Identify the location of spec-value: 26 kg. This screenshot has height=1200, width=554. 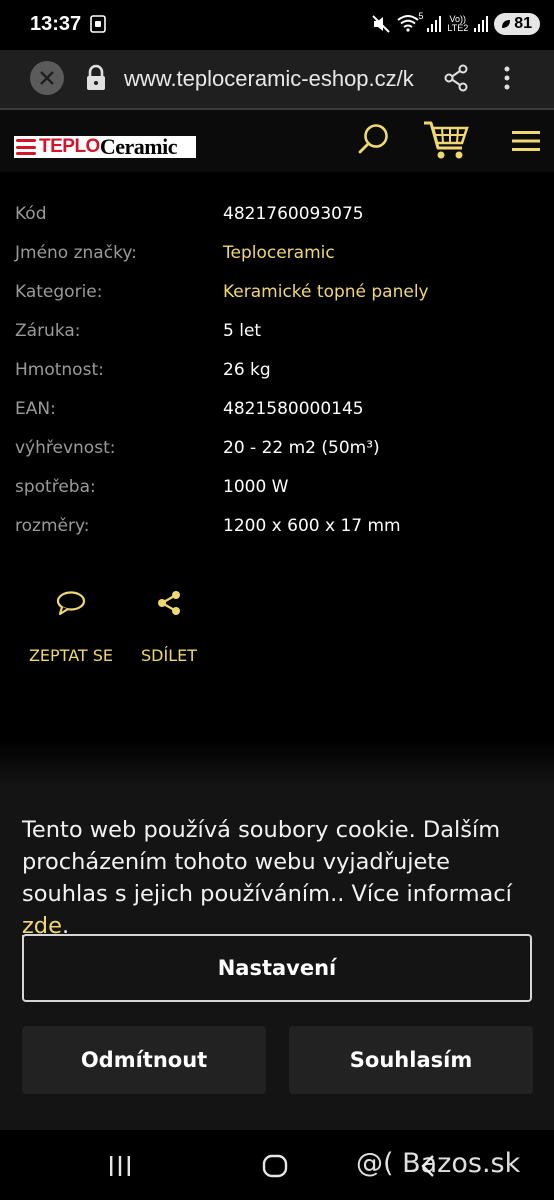
(247, 370).